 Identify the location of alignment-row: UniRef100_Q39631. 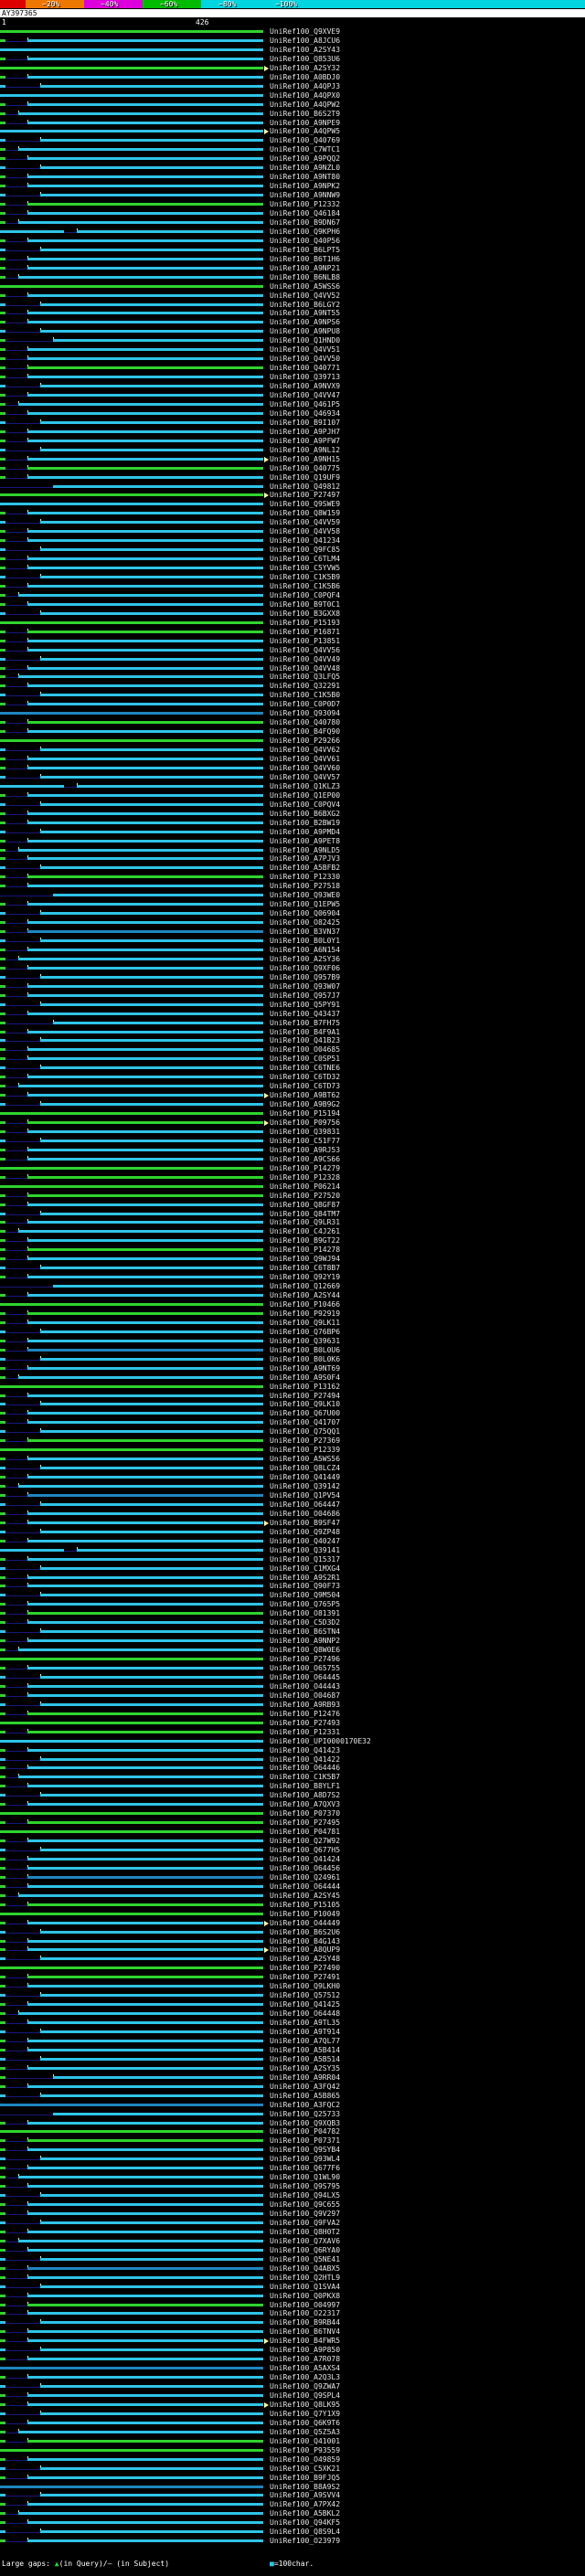
(293, 1341).